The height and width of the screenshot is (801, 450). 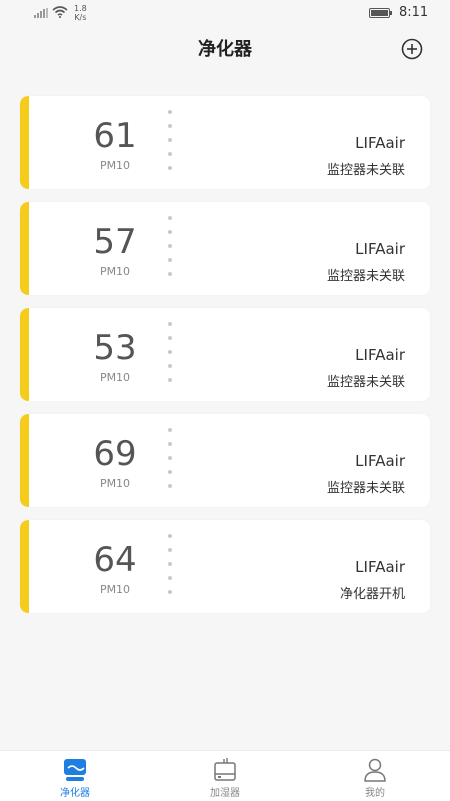 I want to click on plus-circle-icon, so click(x=412, y=49).